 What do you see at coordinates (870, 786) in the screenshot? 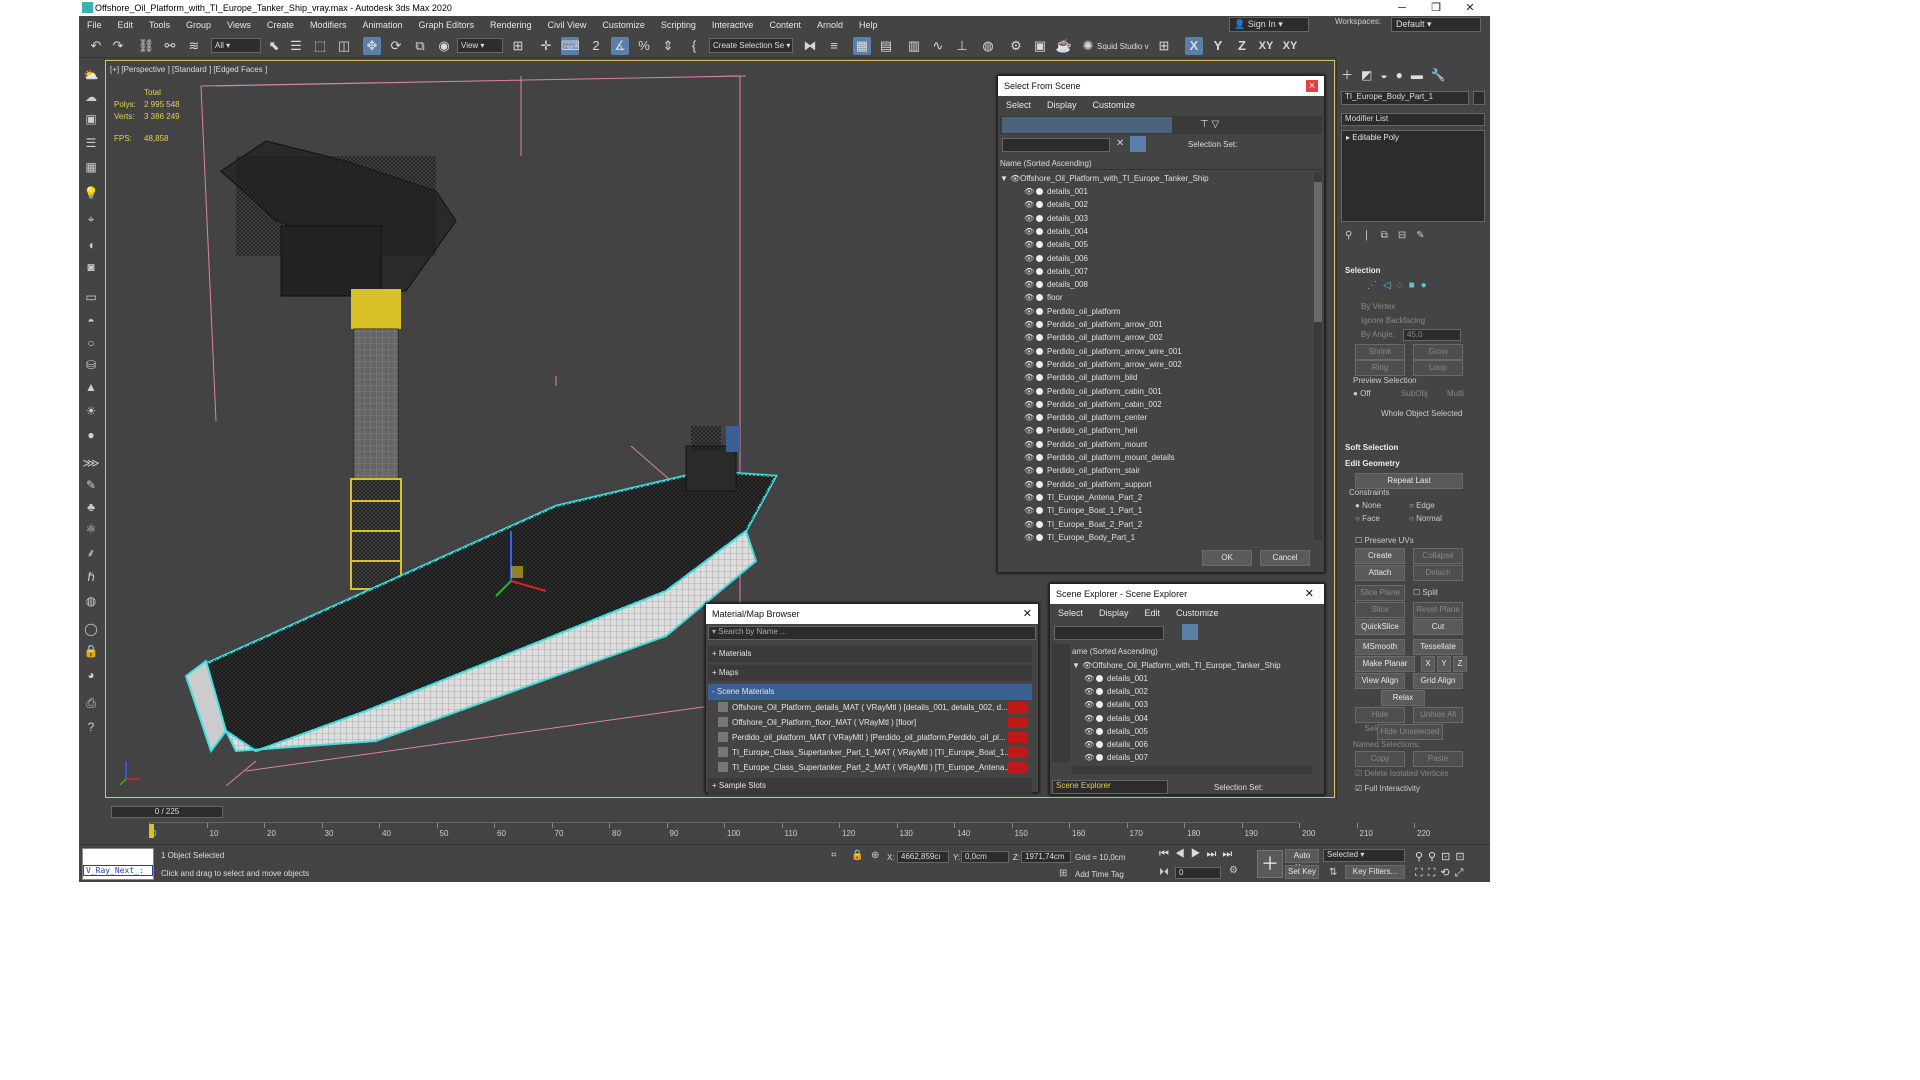
I see `category-sample-slots: + Sample Slots` at bounding box center [870, 786].